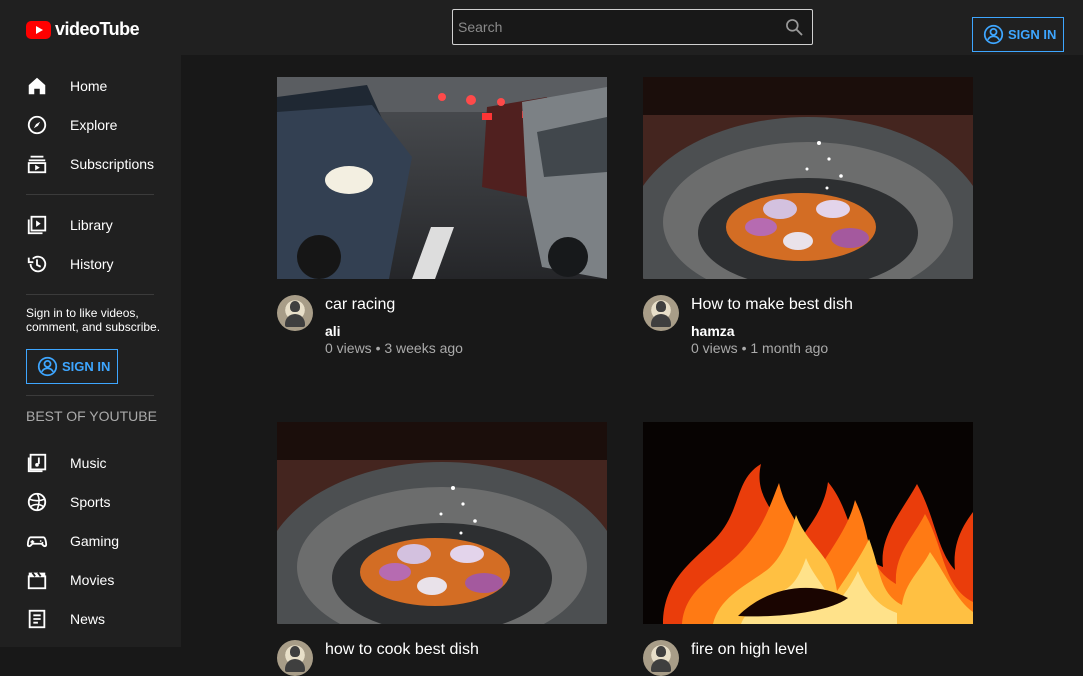 The image size is (1083, 676). I want to click on sidebar-item-label: Movies, so click(92, 580).